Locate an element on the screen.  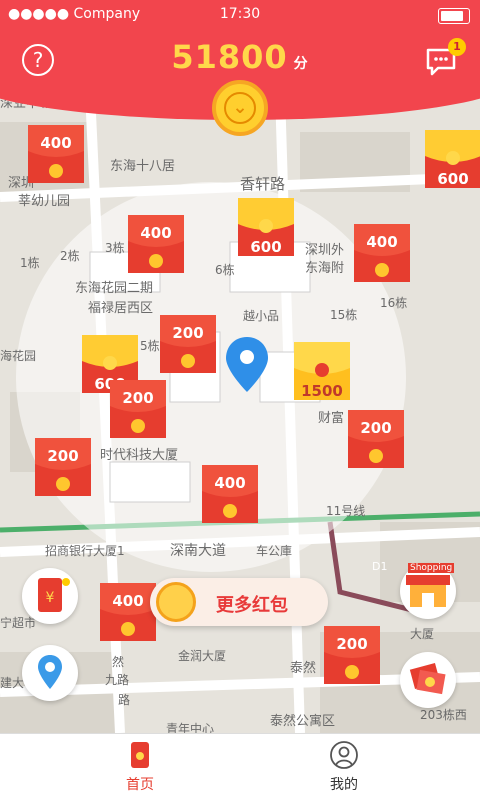
red-packet-icon: ¥ is located at coordinates (54, 595).